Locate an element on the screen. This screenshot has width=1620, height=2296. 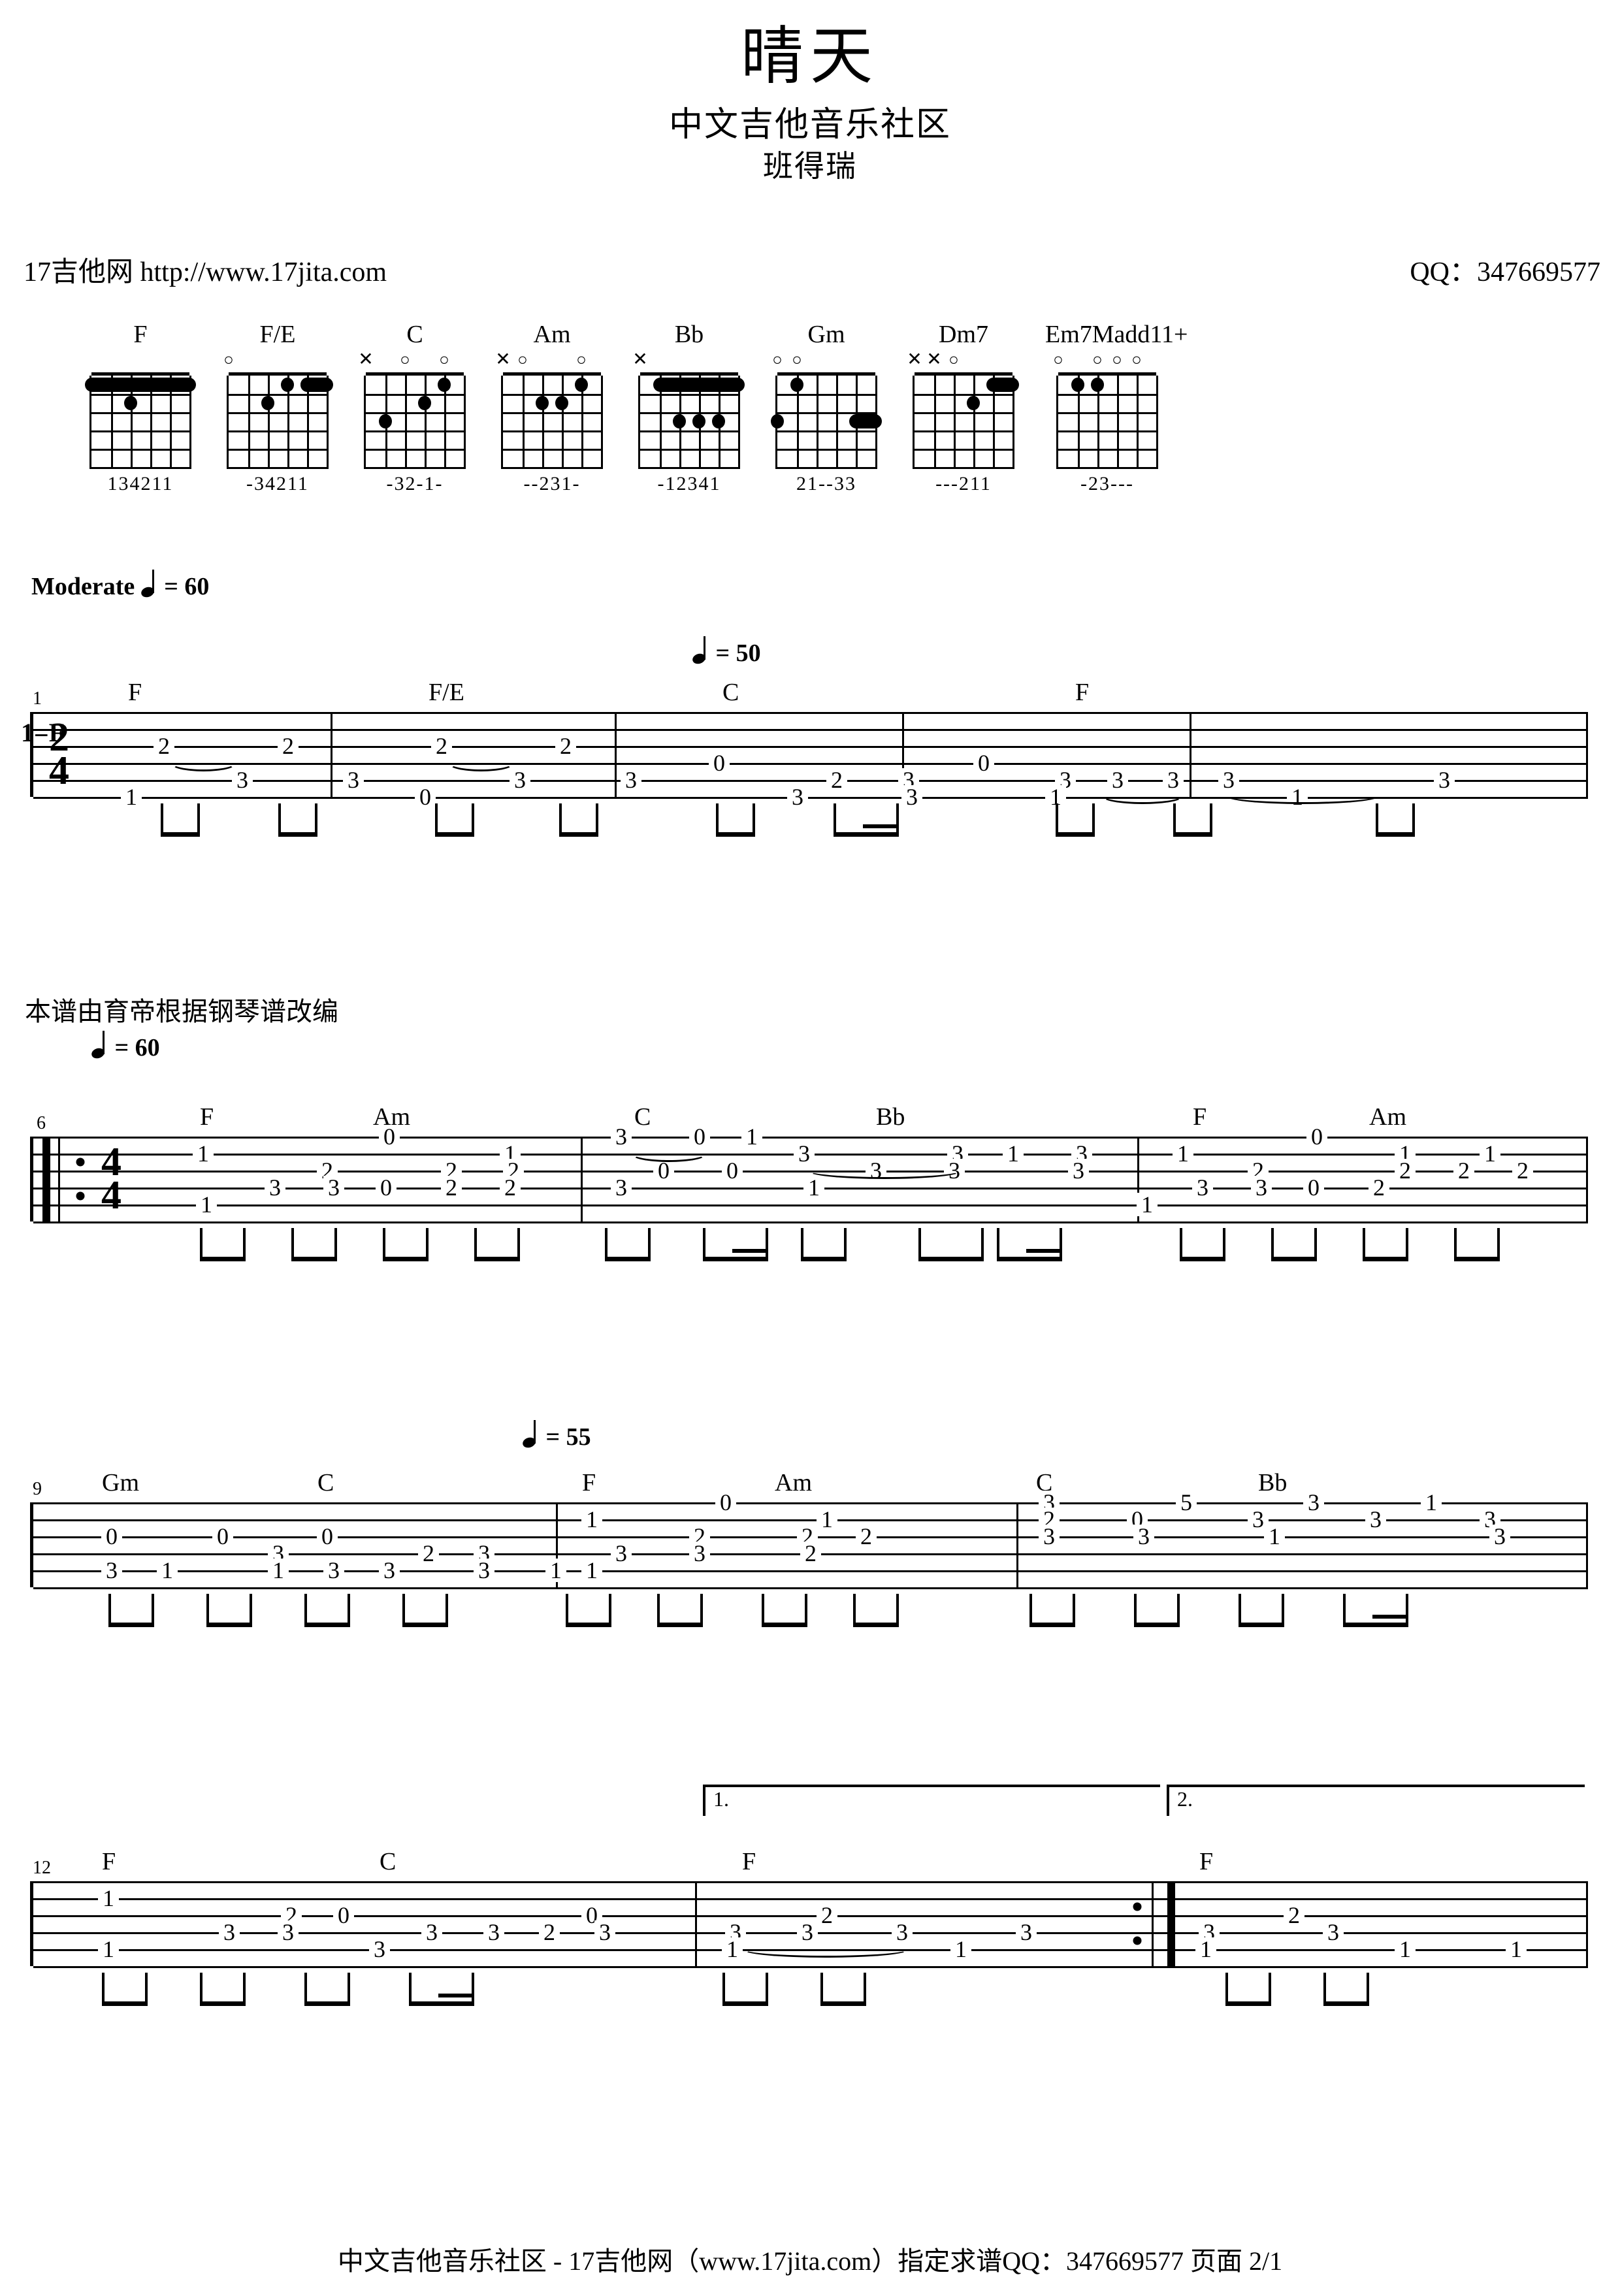
tempo-value-60: = 60 is located at coordinates (137, 1047).